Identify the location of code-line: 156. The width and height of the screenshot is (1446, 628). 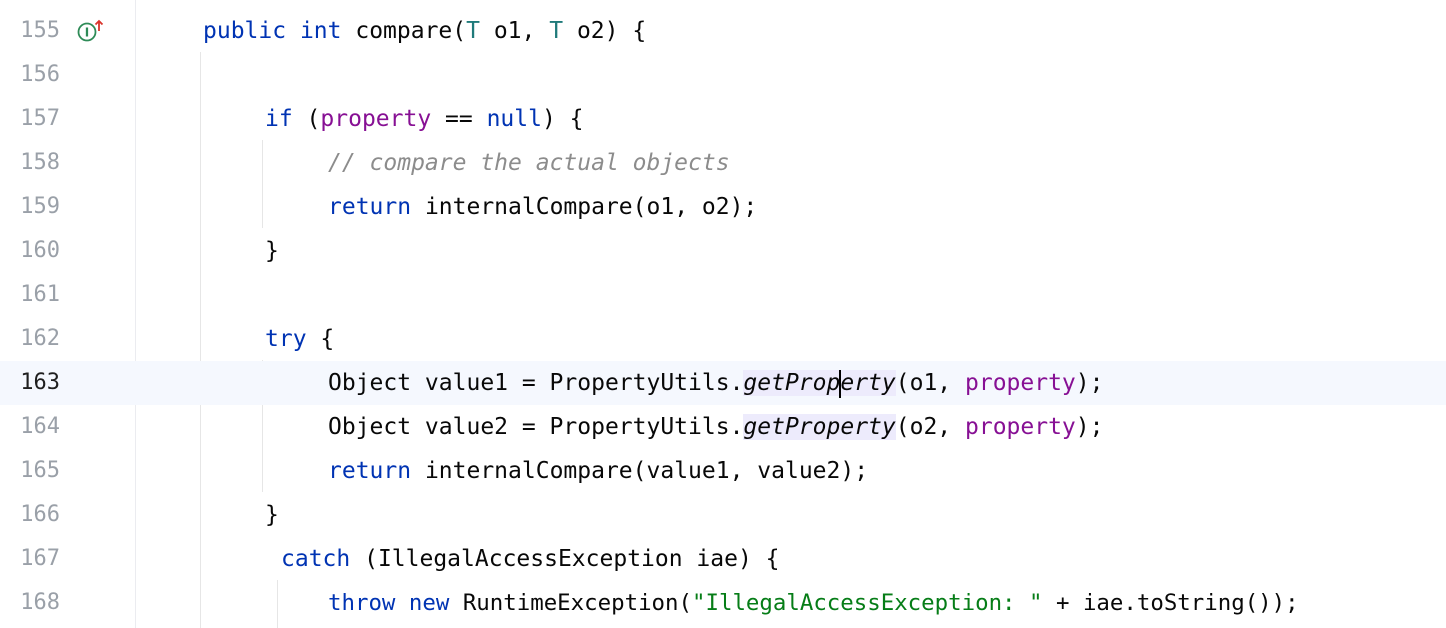
(723, 75).